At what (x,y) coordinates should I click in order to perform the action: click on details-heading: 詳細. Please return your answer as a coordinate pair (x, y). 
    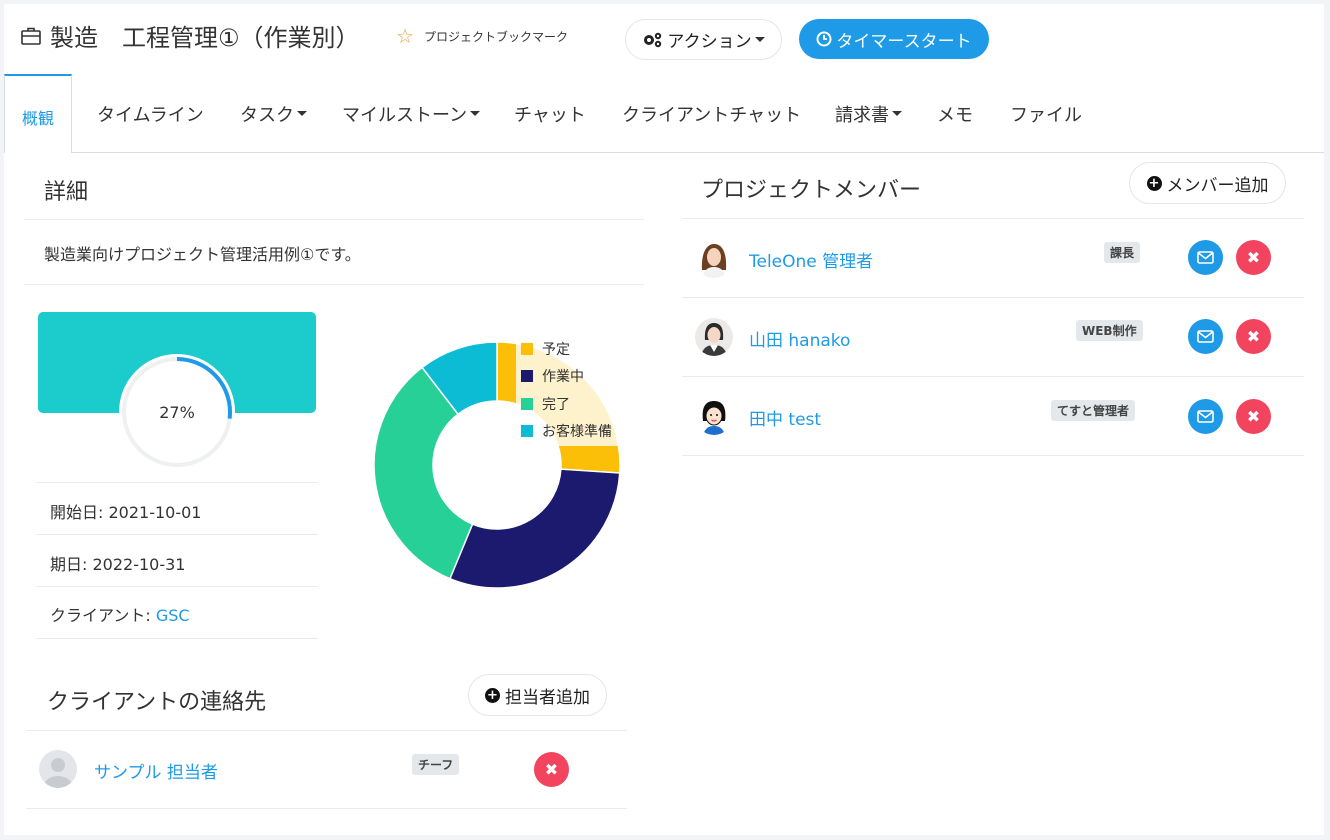
    Looking at the image, I should click on (66, 192).